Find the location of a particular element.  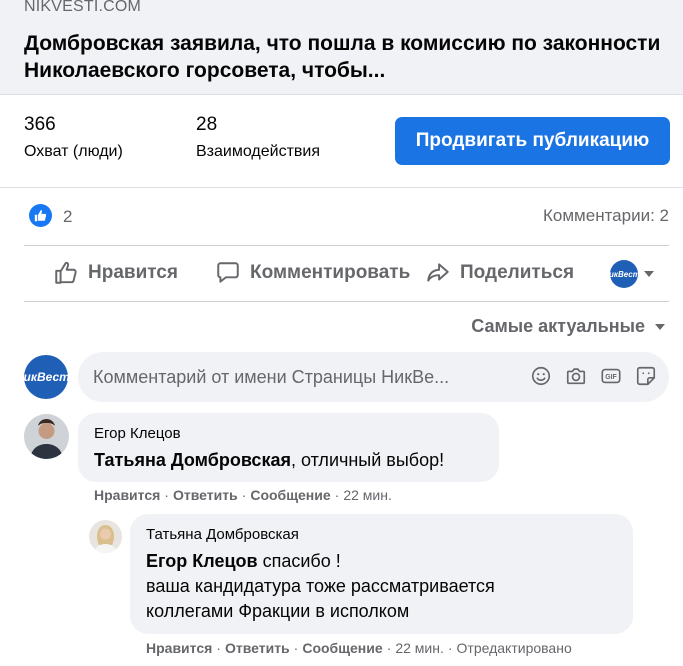

share-button: Поделиться is located at coordinates (499, 273).